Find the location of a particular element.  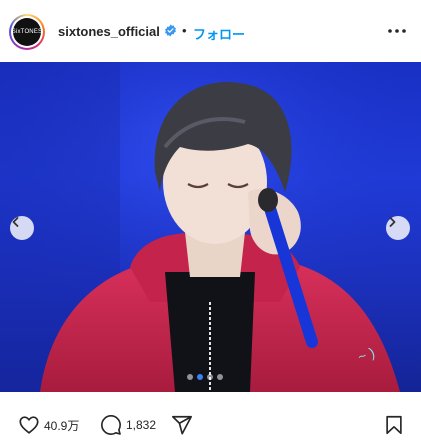

carousel-indicator is located at coordinates (205, 377).